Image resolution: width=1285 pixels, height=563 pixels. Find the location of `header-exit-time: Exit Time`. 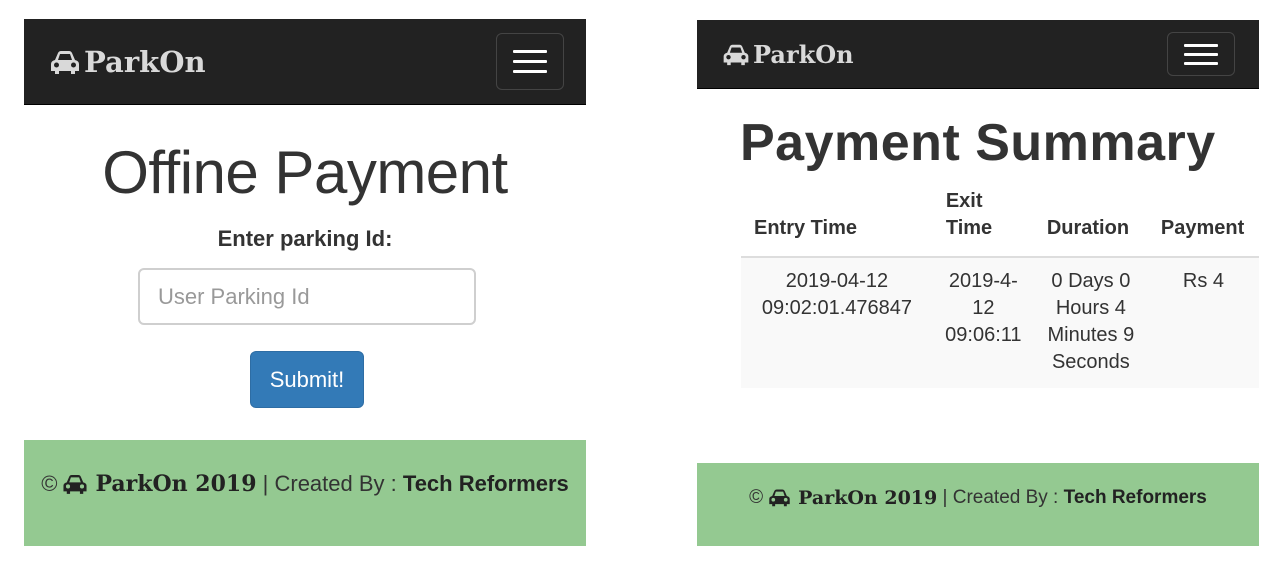

header-exit-time: Exit Time is located at coordinates (983, 223).